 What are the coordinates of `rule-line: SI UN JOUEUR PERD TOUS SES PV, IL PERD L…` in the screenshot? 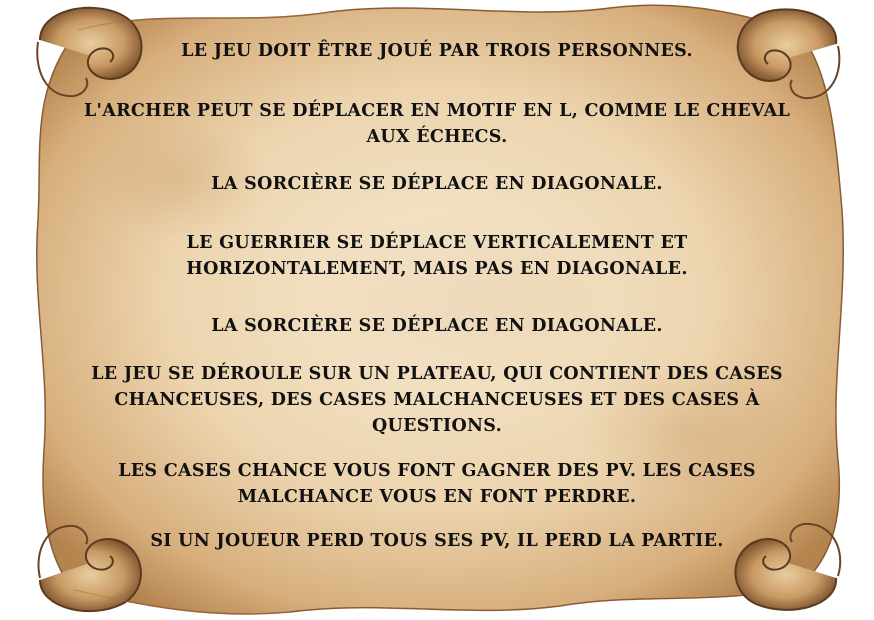 It's located at (437, 541).